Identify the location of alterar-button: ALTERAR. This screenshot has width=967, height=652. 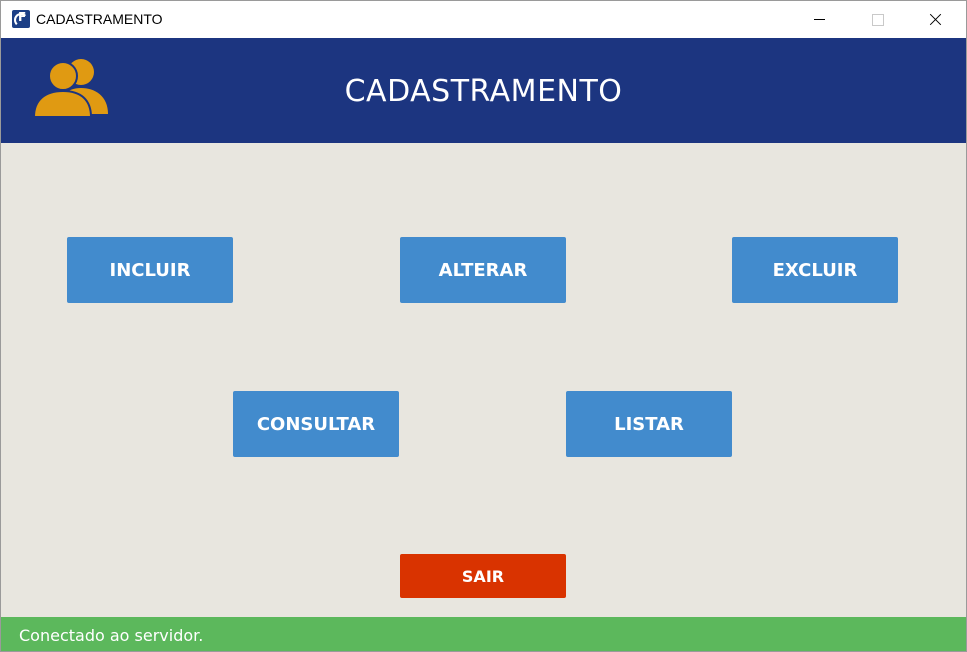
(483, 270).